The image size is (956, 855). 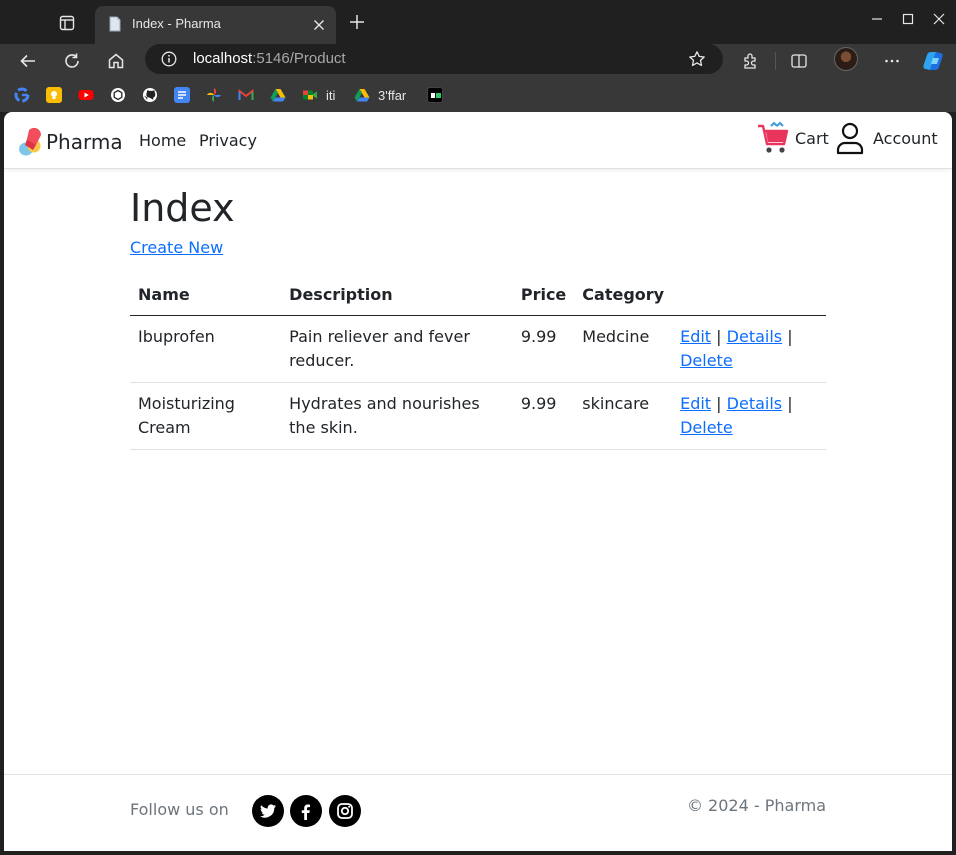 What do you see at coordinates (543, 295) in the screenshot?
I see `column-header-price: Price` at bounding box center [543, 295].